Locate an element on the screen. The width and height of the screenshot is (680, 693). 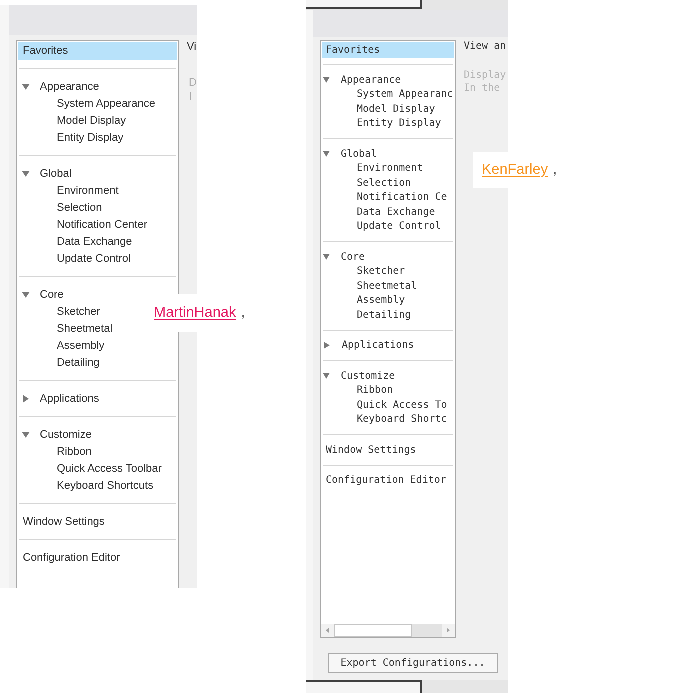
page-heading: View an is located at coordinates (485, 47).